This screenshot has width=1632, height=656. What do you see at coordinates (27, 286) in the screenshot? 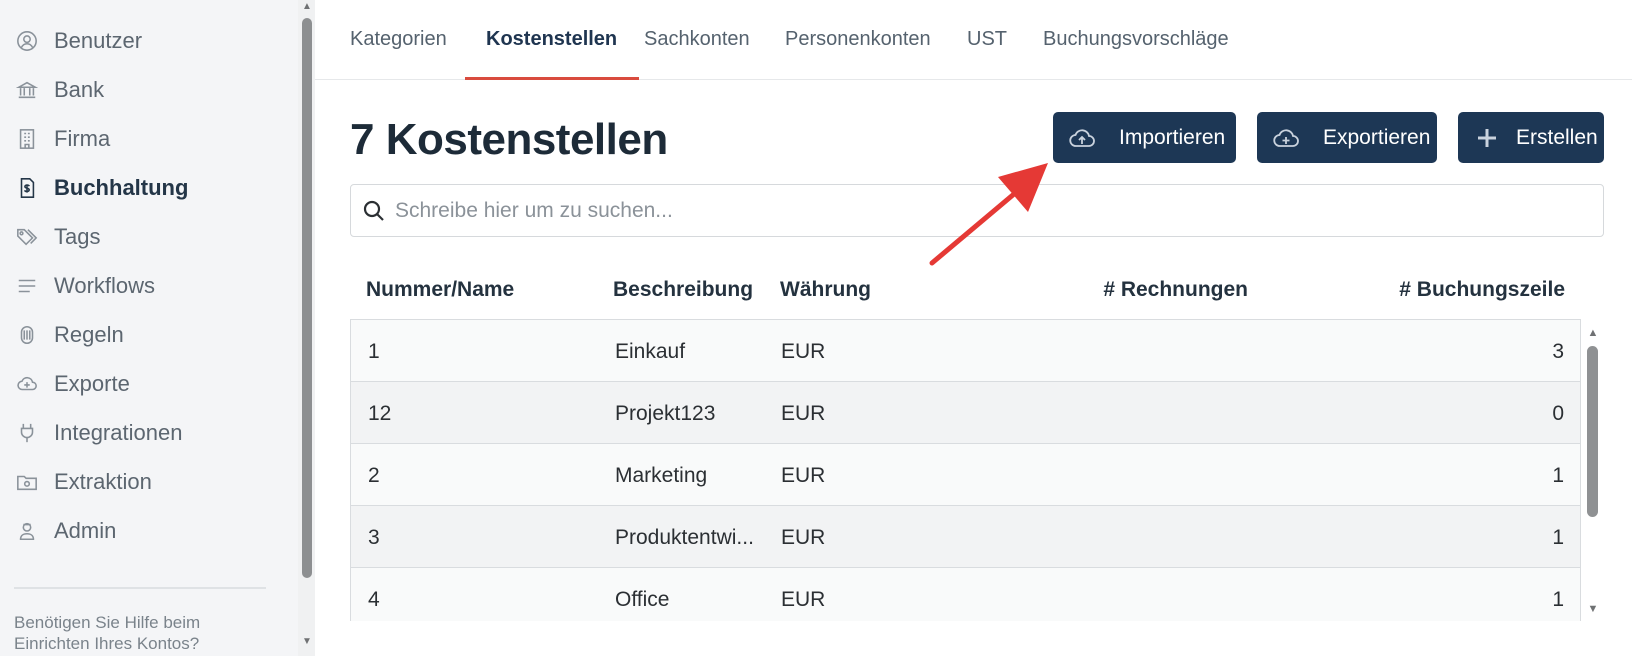
I see `list-icon` at bounding box center [27, 286].